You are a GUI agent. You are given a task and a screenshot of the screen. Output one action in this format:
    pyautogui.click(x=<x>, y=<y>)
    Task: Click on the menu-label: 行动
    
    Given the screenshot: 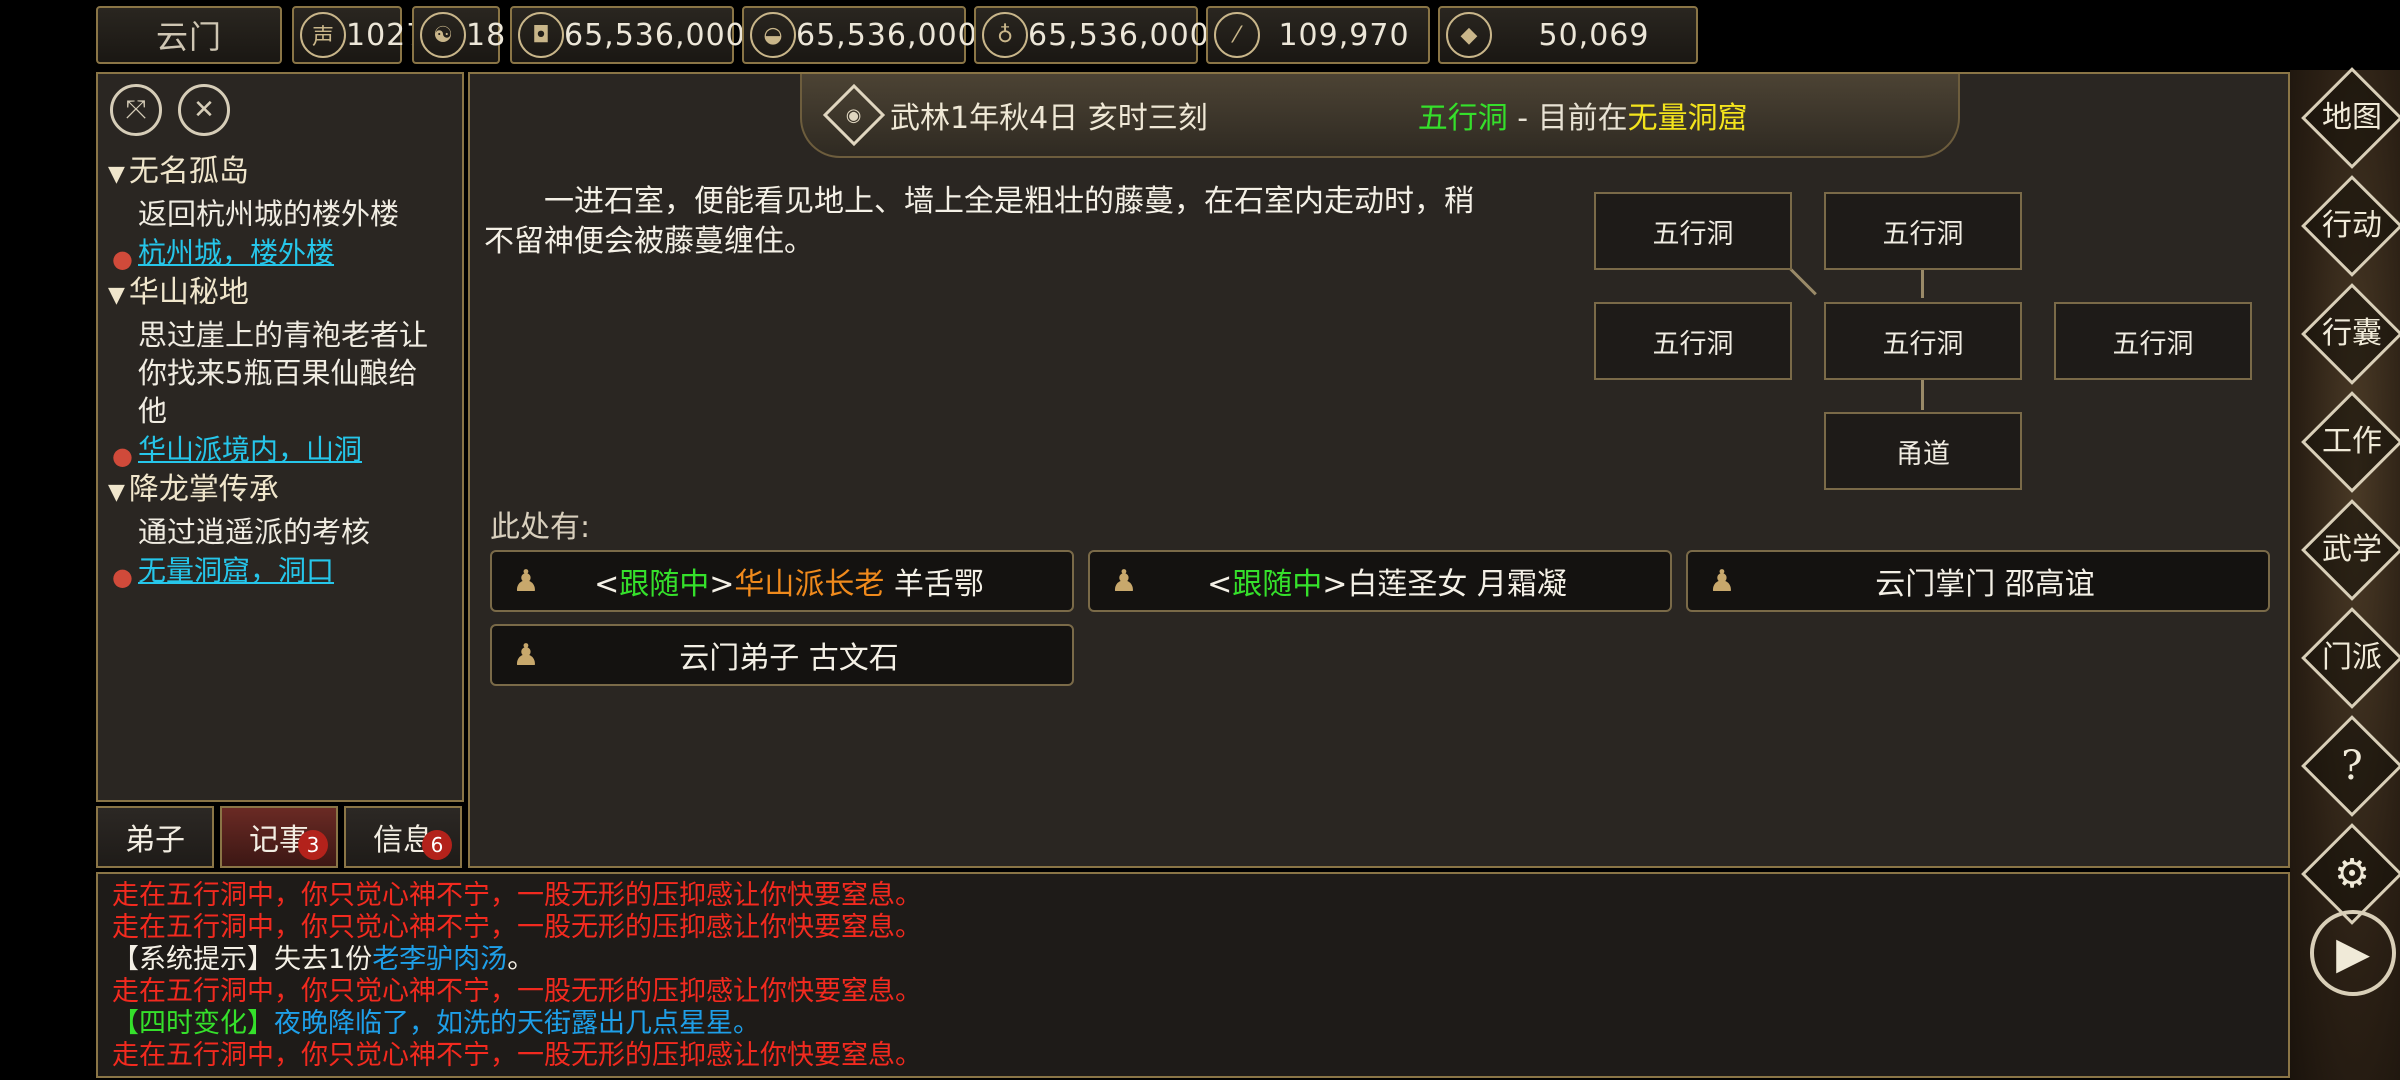 What is the action you would take?
    pyautogui.click(x=2352, y=225)
    